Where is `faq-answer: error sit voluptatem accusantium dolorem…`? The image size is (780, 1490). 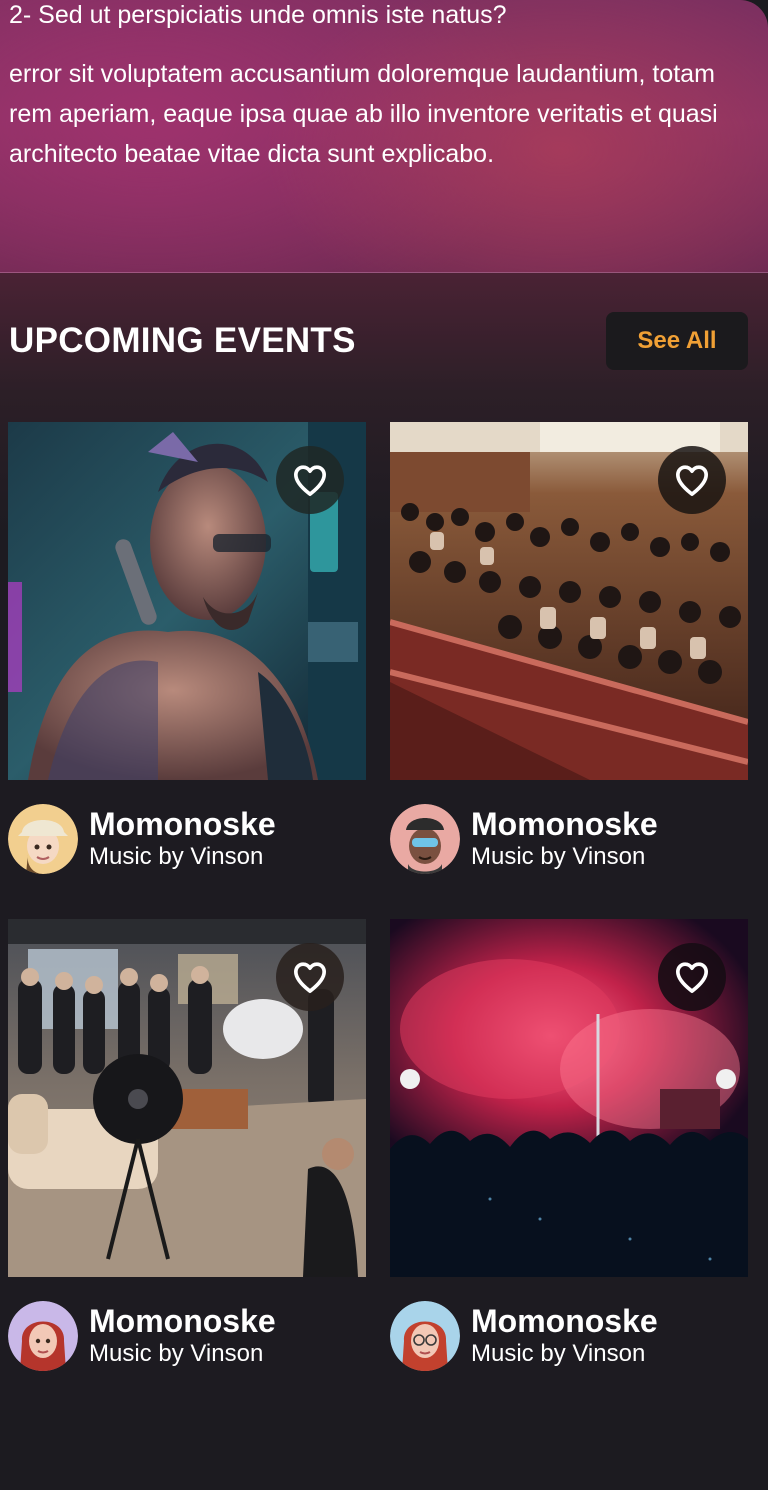 faq-answer: error sit voluptatem accusantium dolorem… is located at coordinates (363, 114).